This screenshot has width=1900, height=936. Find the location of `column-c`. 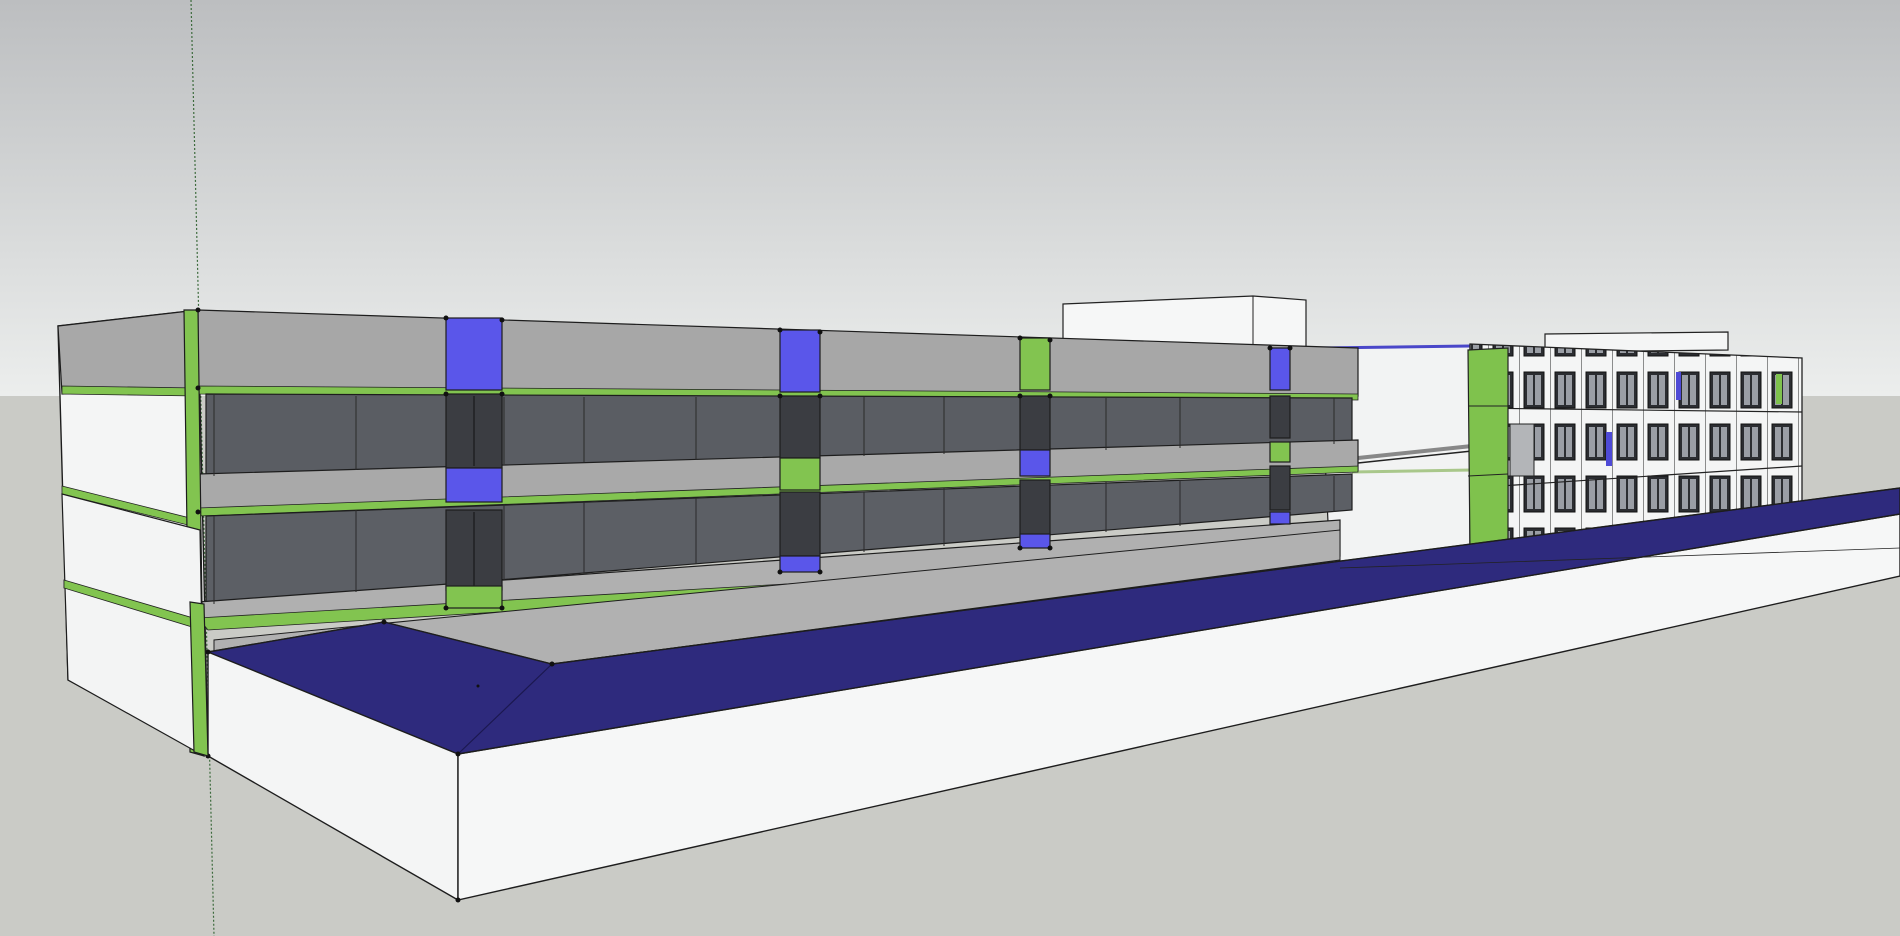

column-c is located at coordinates (1035, 443).